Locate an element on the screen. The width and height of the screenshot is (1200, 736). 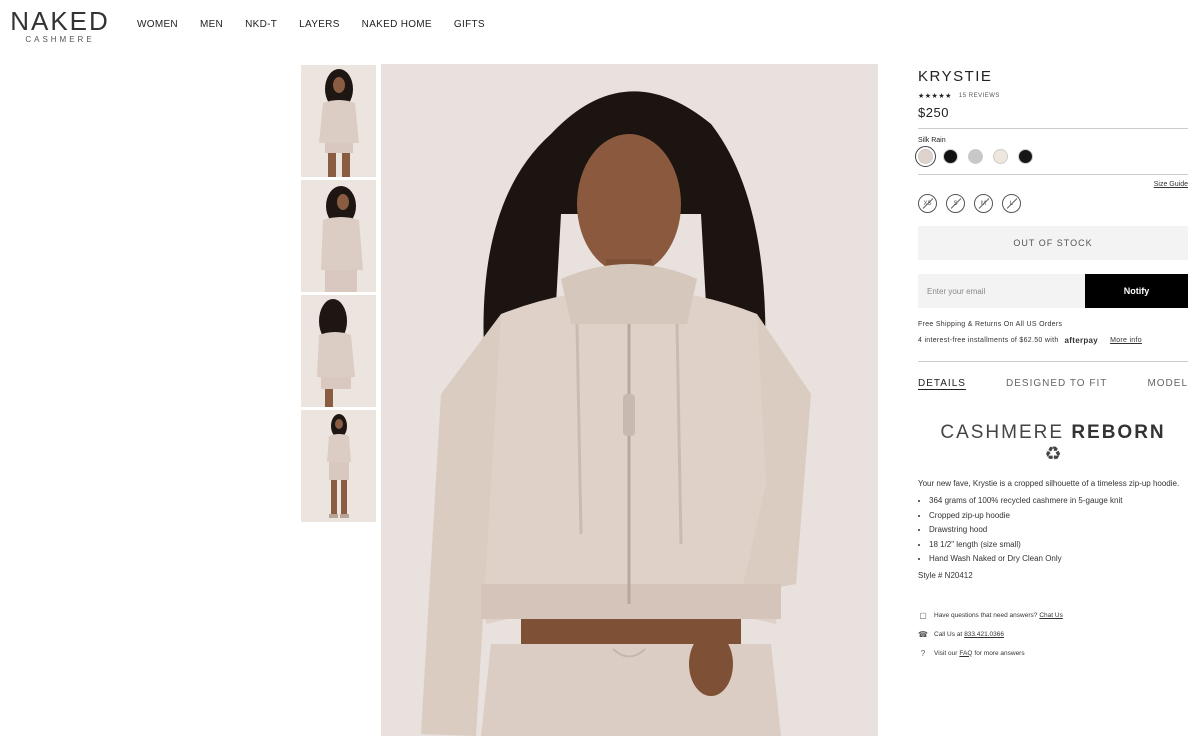
question-icon: ? is located at coordinates (923, 653).